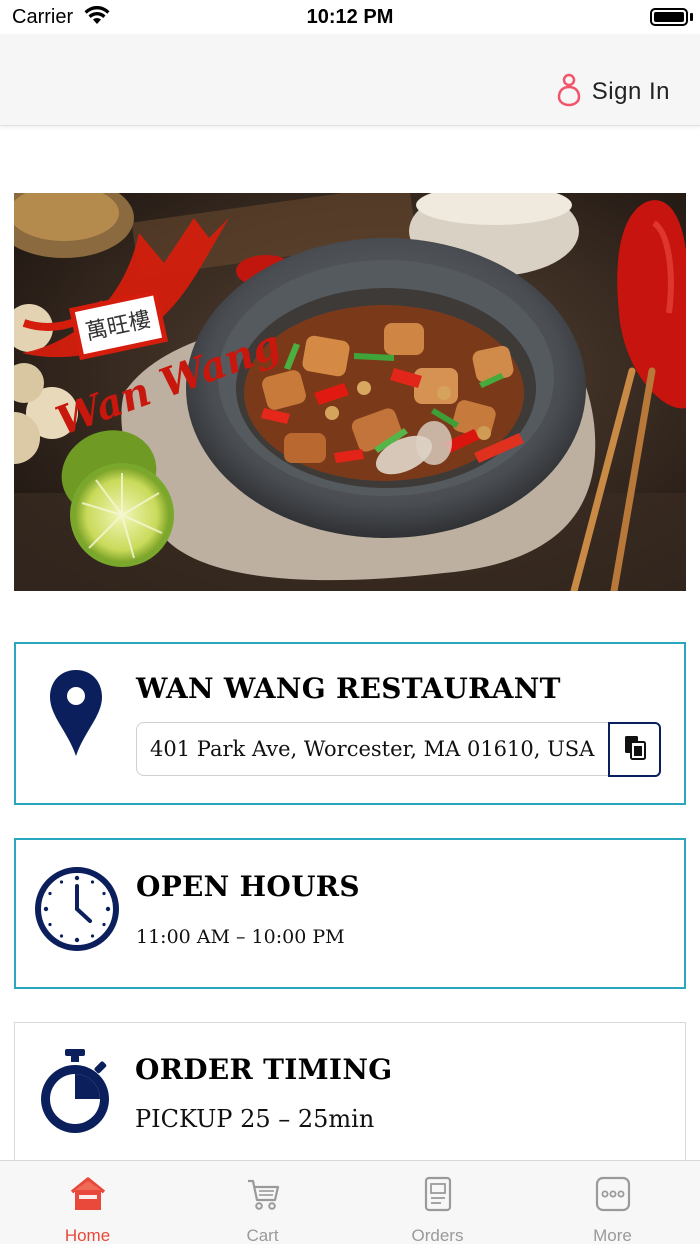 The width and height of the screenshot is (700, 1246). Describe the element at coordinates (669, 17) in the screenshot. I see `battery-icon` at that location.